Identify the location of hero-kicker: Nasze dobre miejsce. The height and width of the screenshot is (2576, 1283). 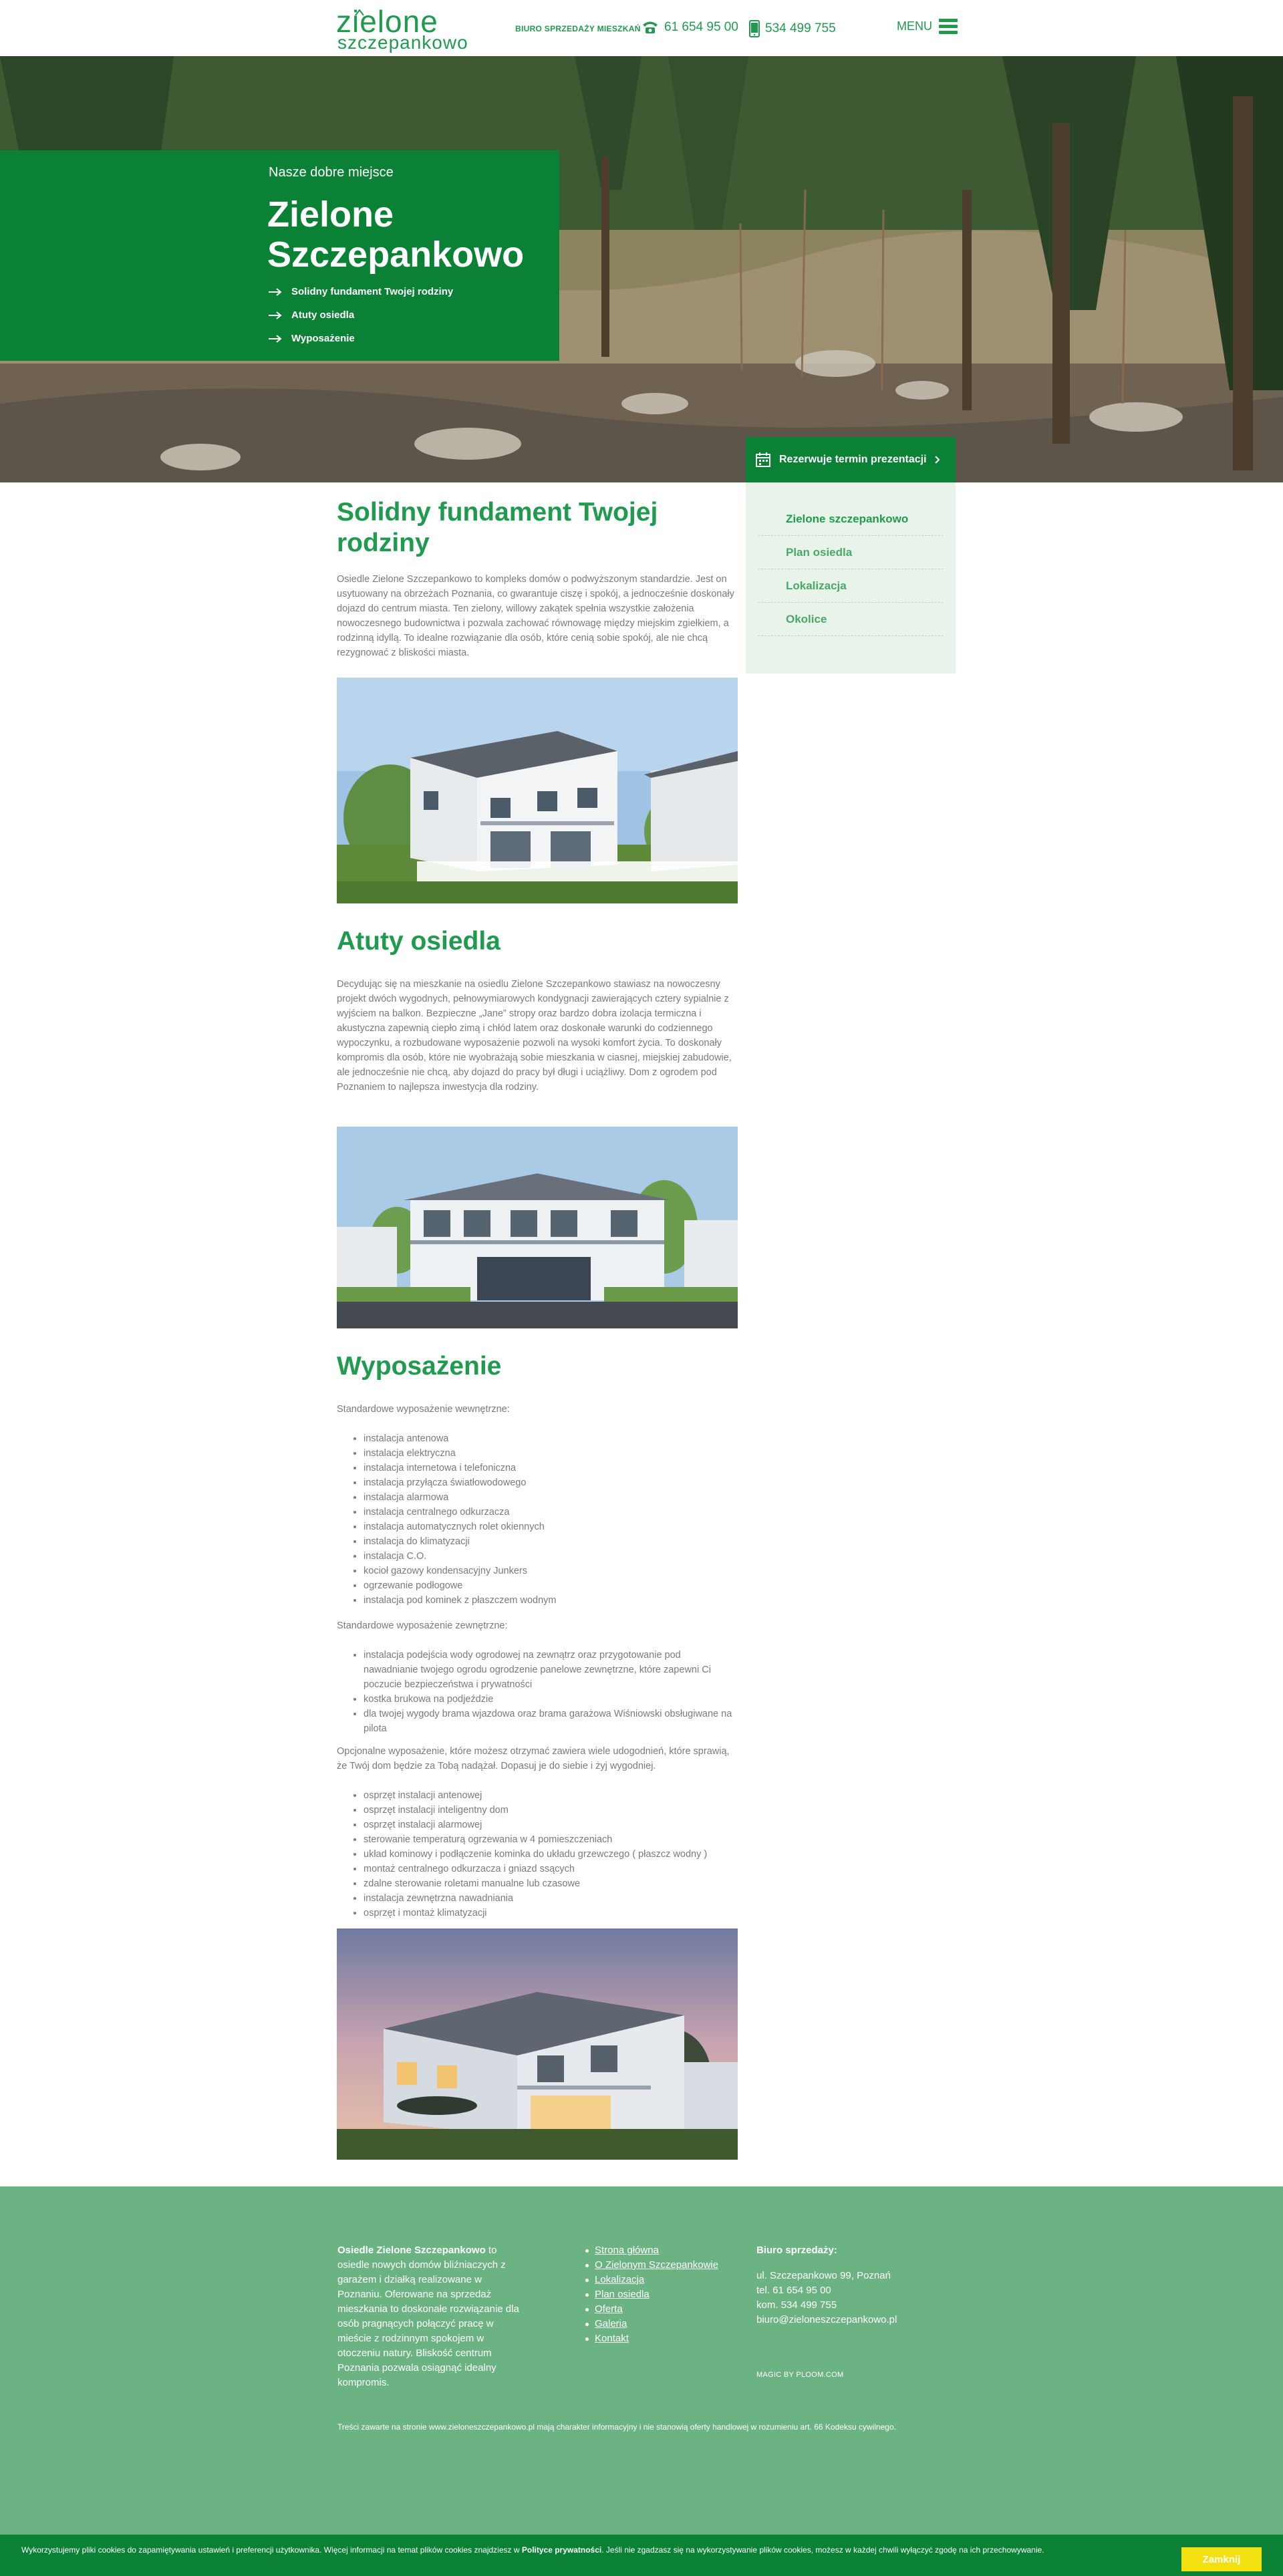
(331, 172).